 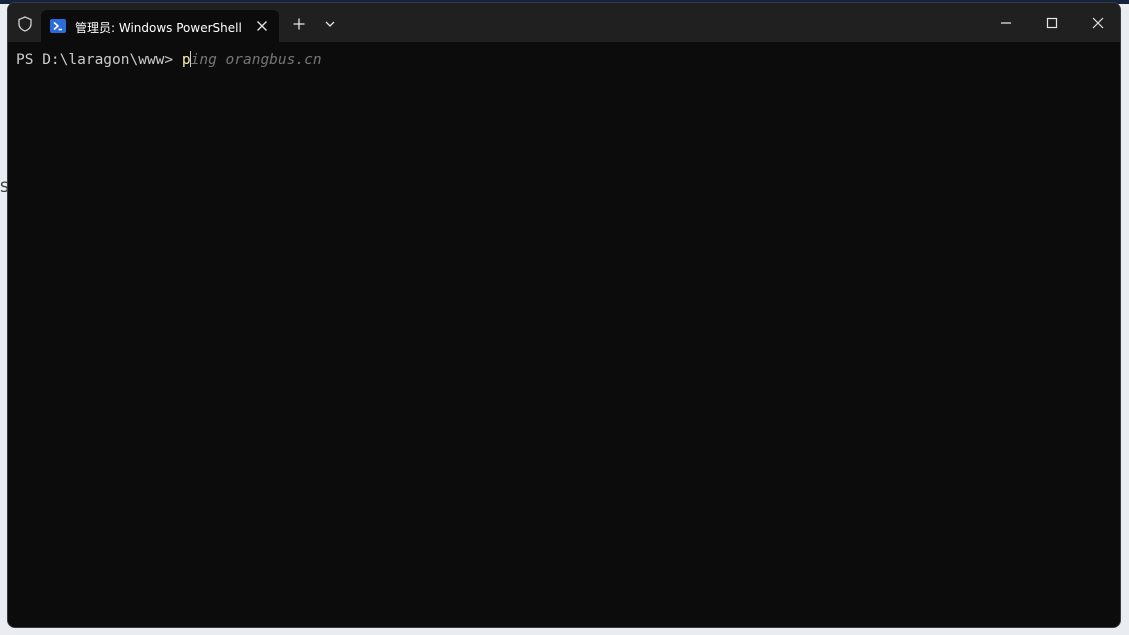 What do you see at coordinates (99, 60) in the screenshot?
I see `prompt-text: PS D:\laragon\www>` at bounding box center [99, 60].